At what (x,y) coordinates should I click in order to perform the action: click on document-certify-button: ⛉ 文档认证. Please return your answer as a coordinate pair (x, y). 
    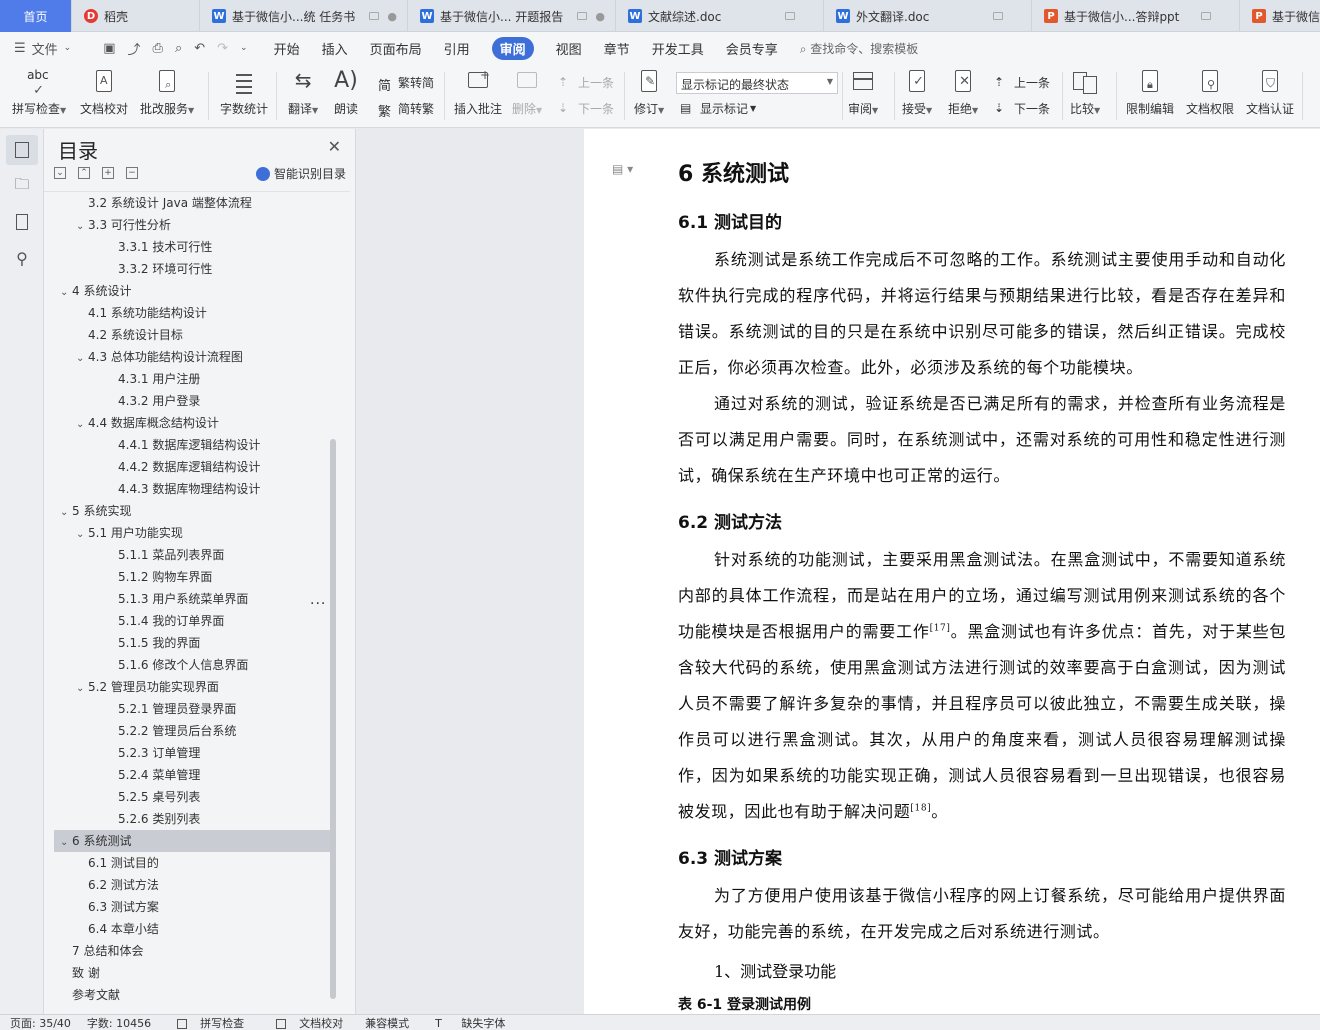
    Looking at the image, I should click on (1270, 92).